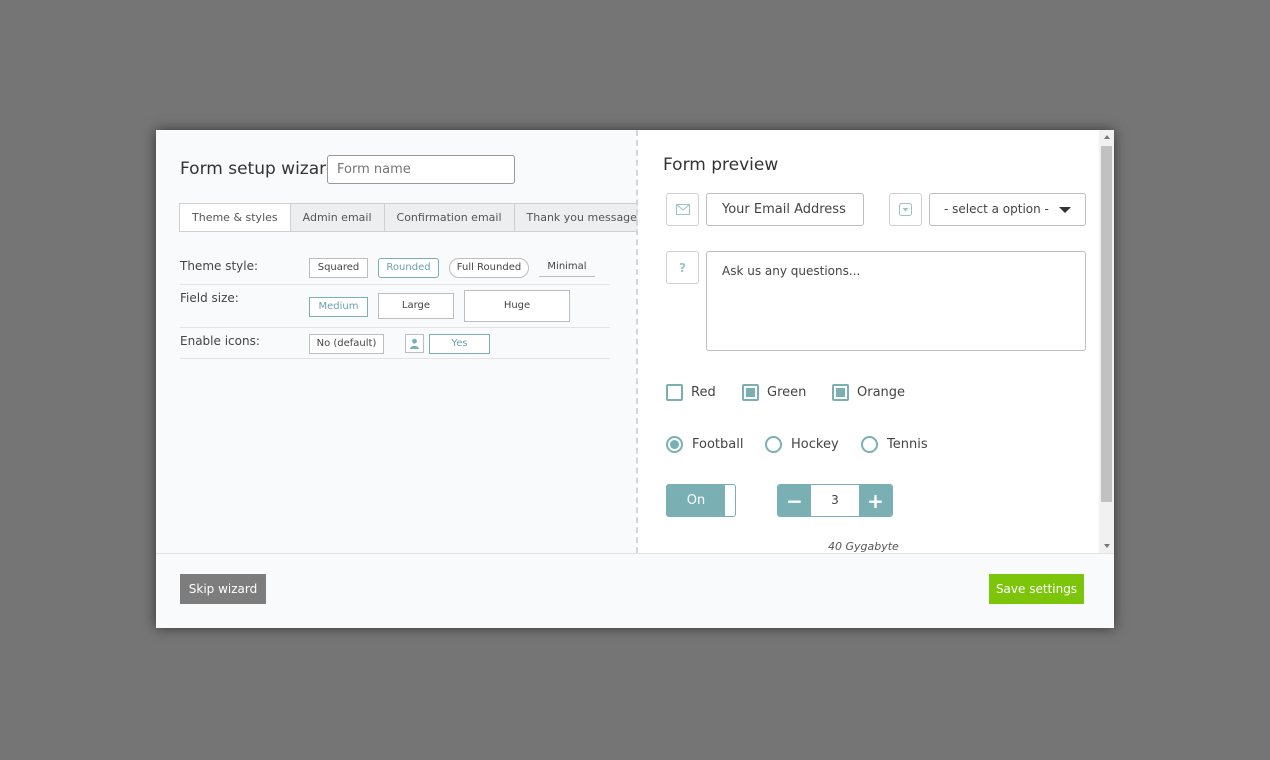  I want to click on checkbox-green-box, so click(750, 392).